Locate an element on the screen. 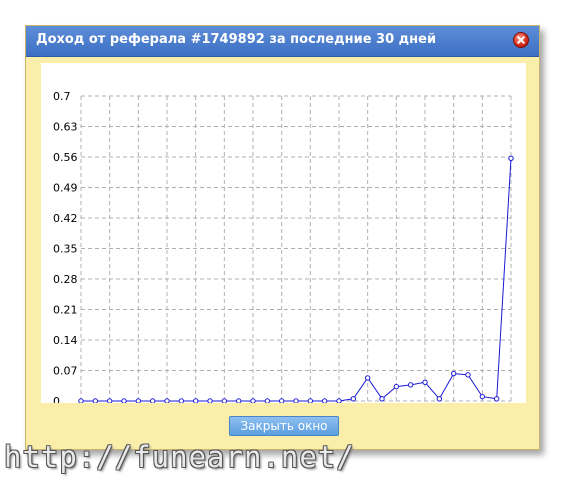 The height and width of the screenshot is (479, 568). y-tick-label: 0.49 is located at coordinates (65, 188).